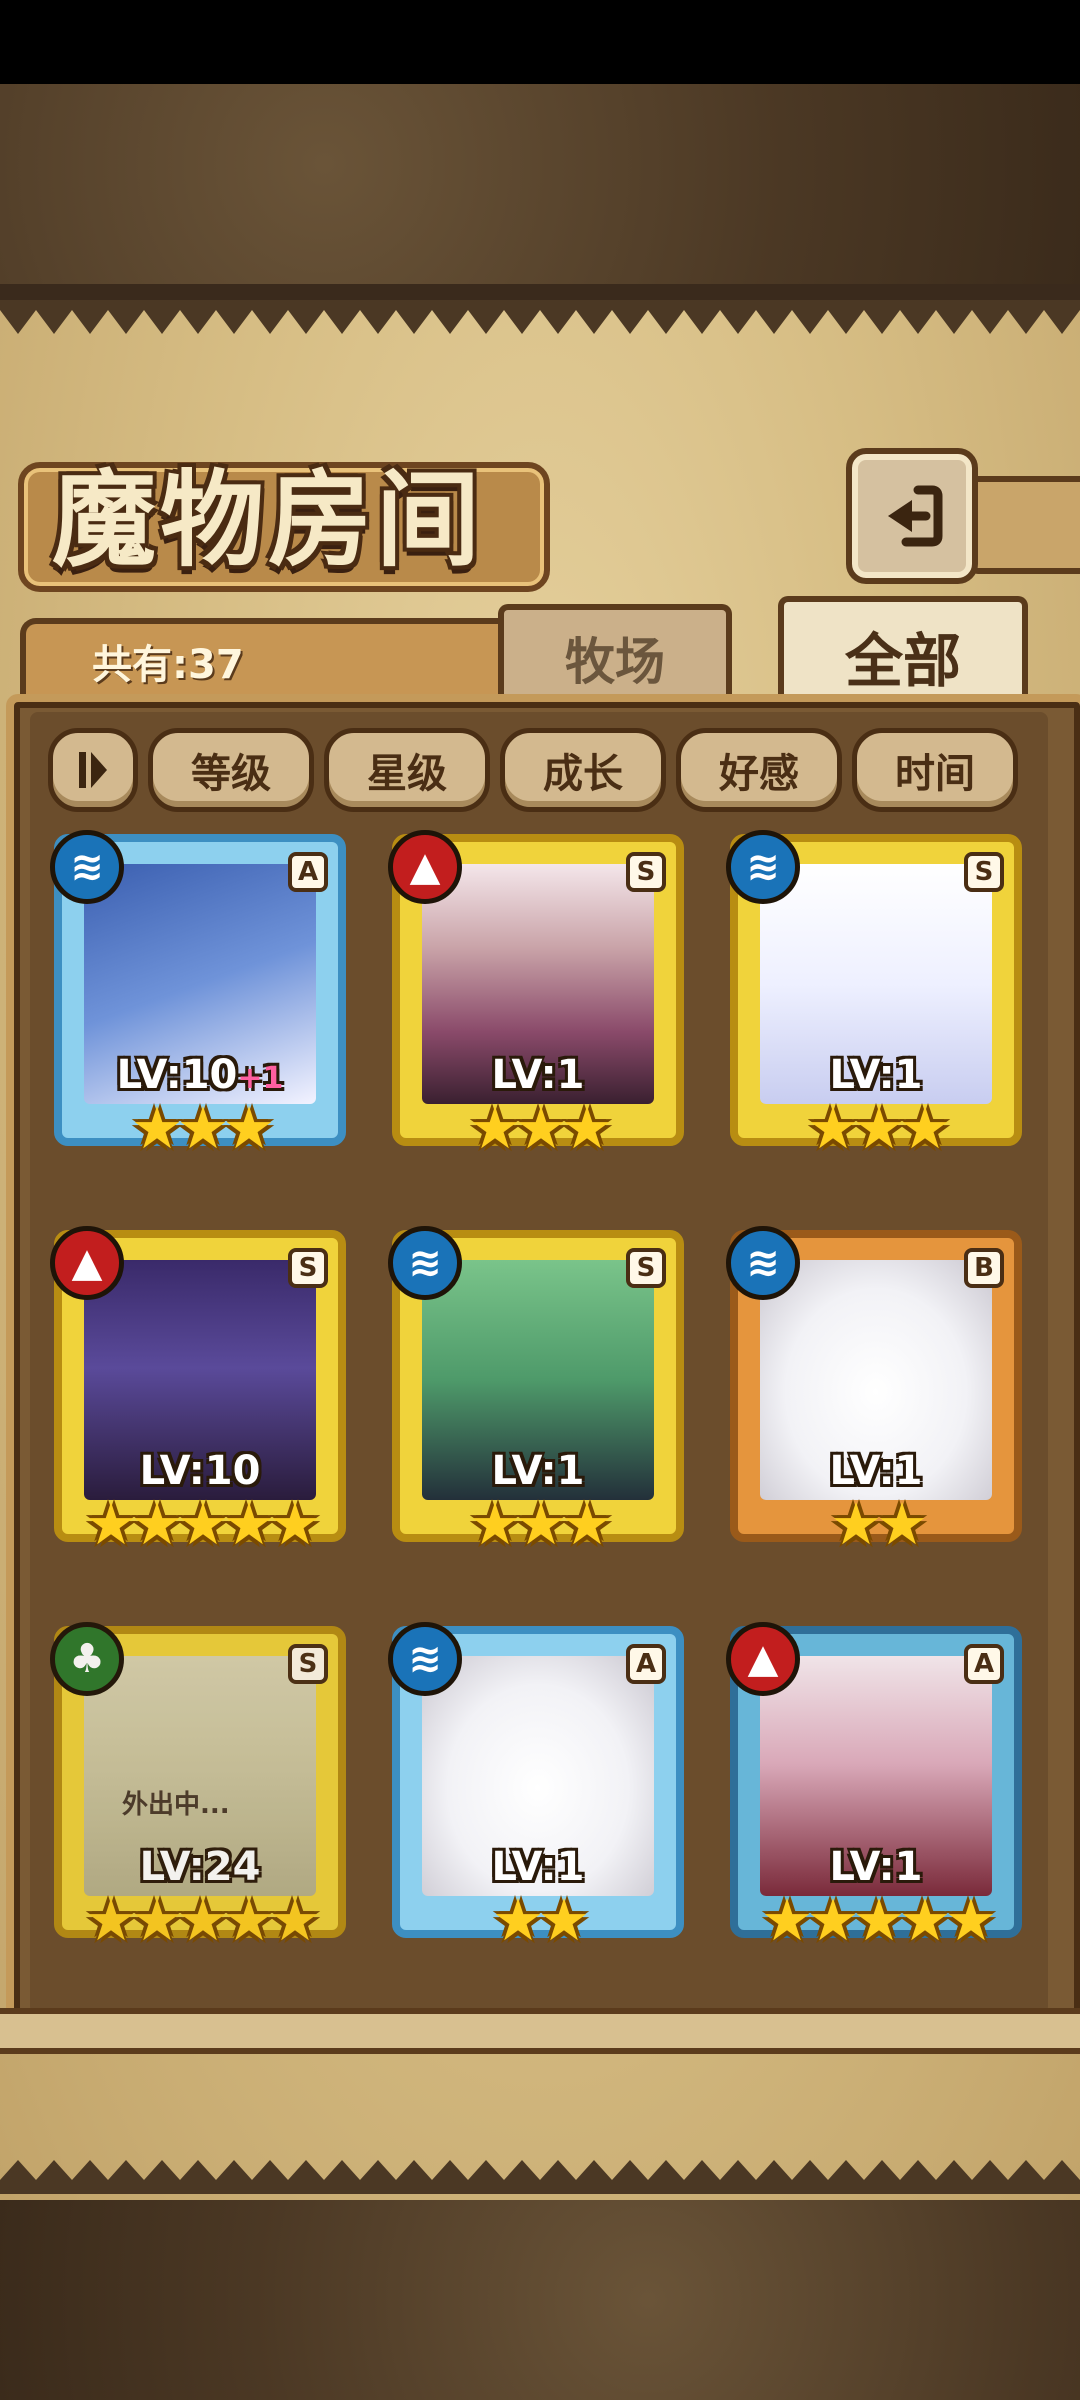  I want to click on map-background-top, so click(540, 184).